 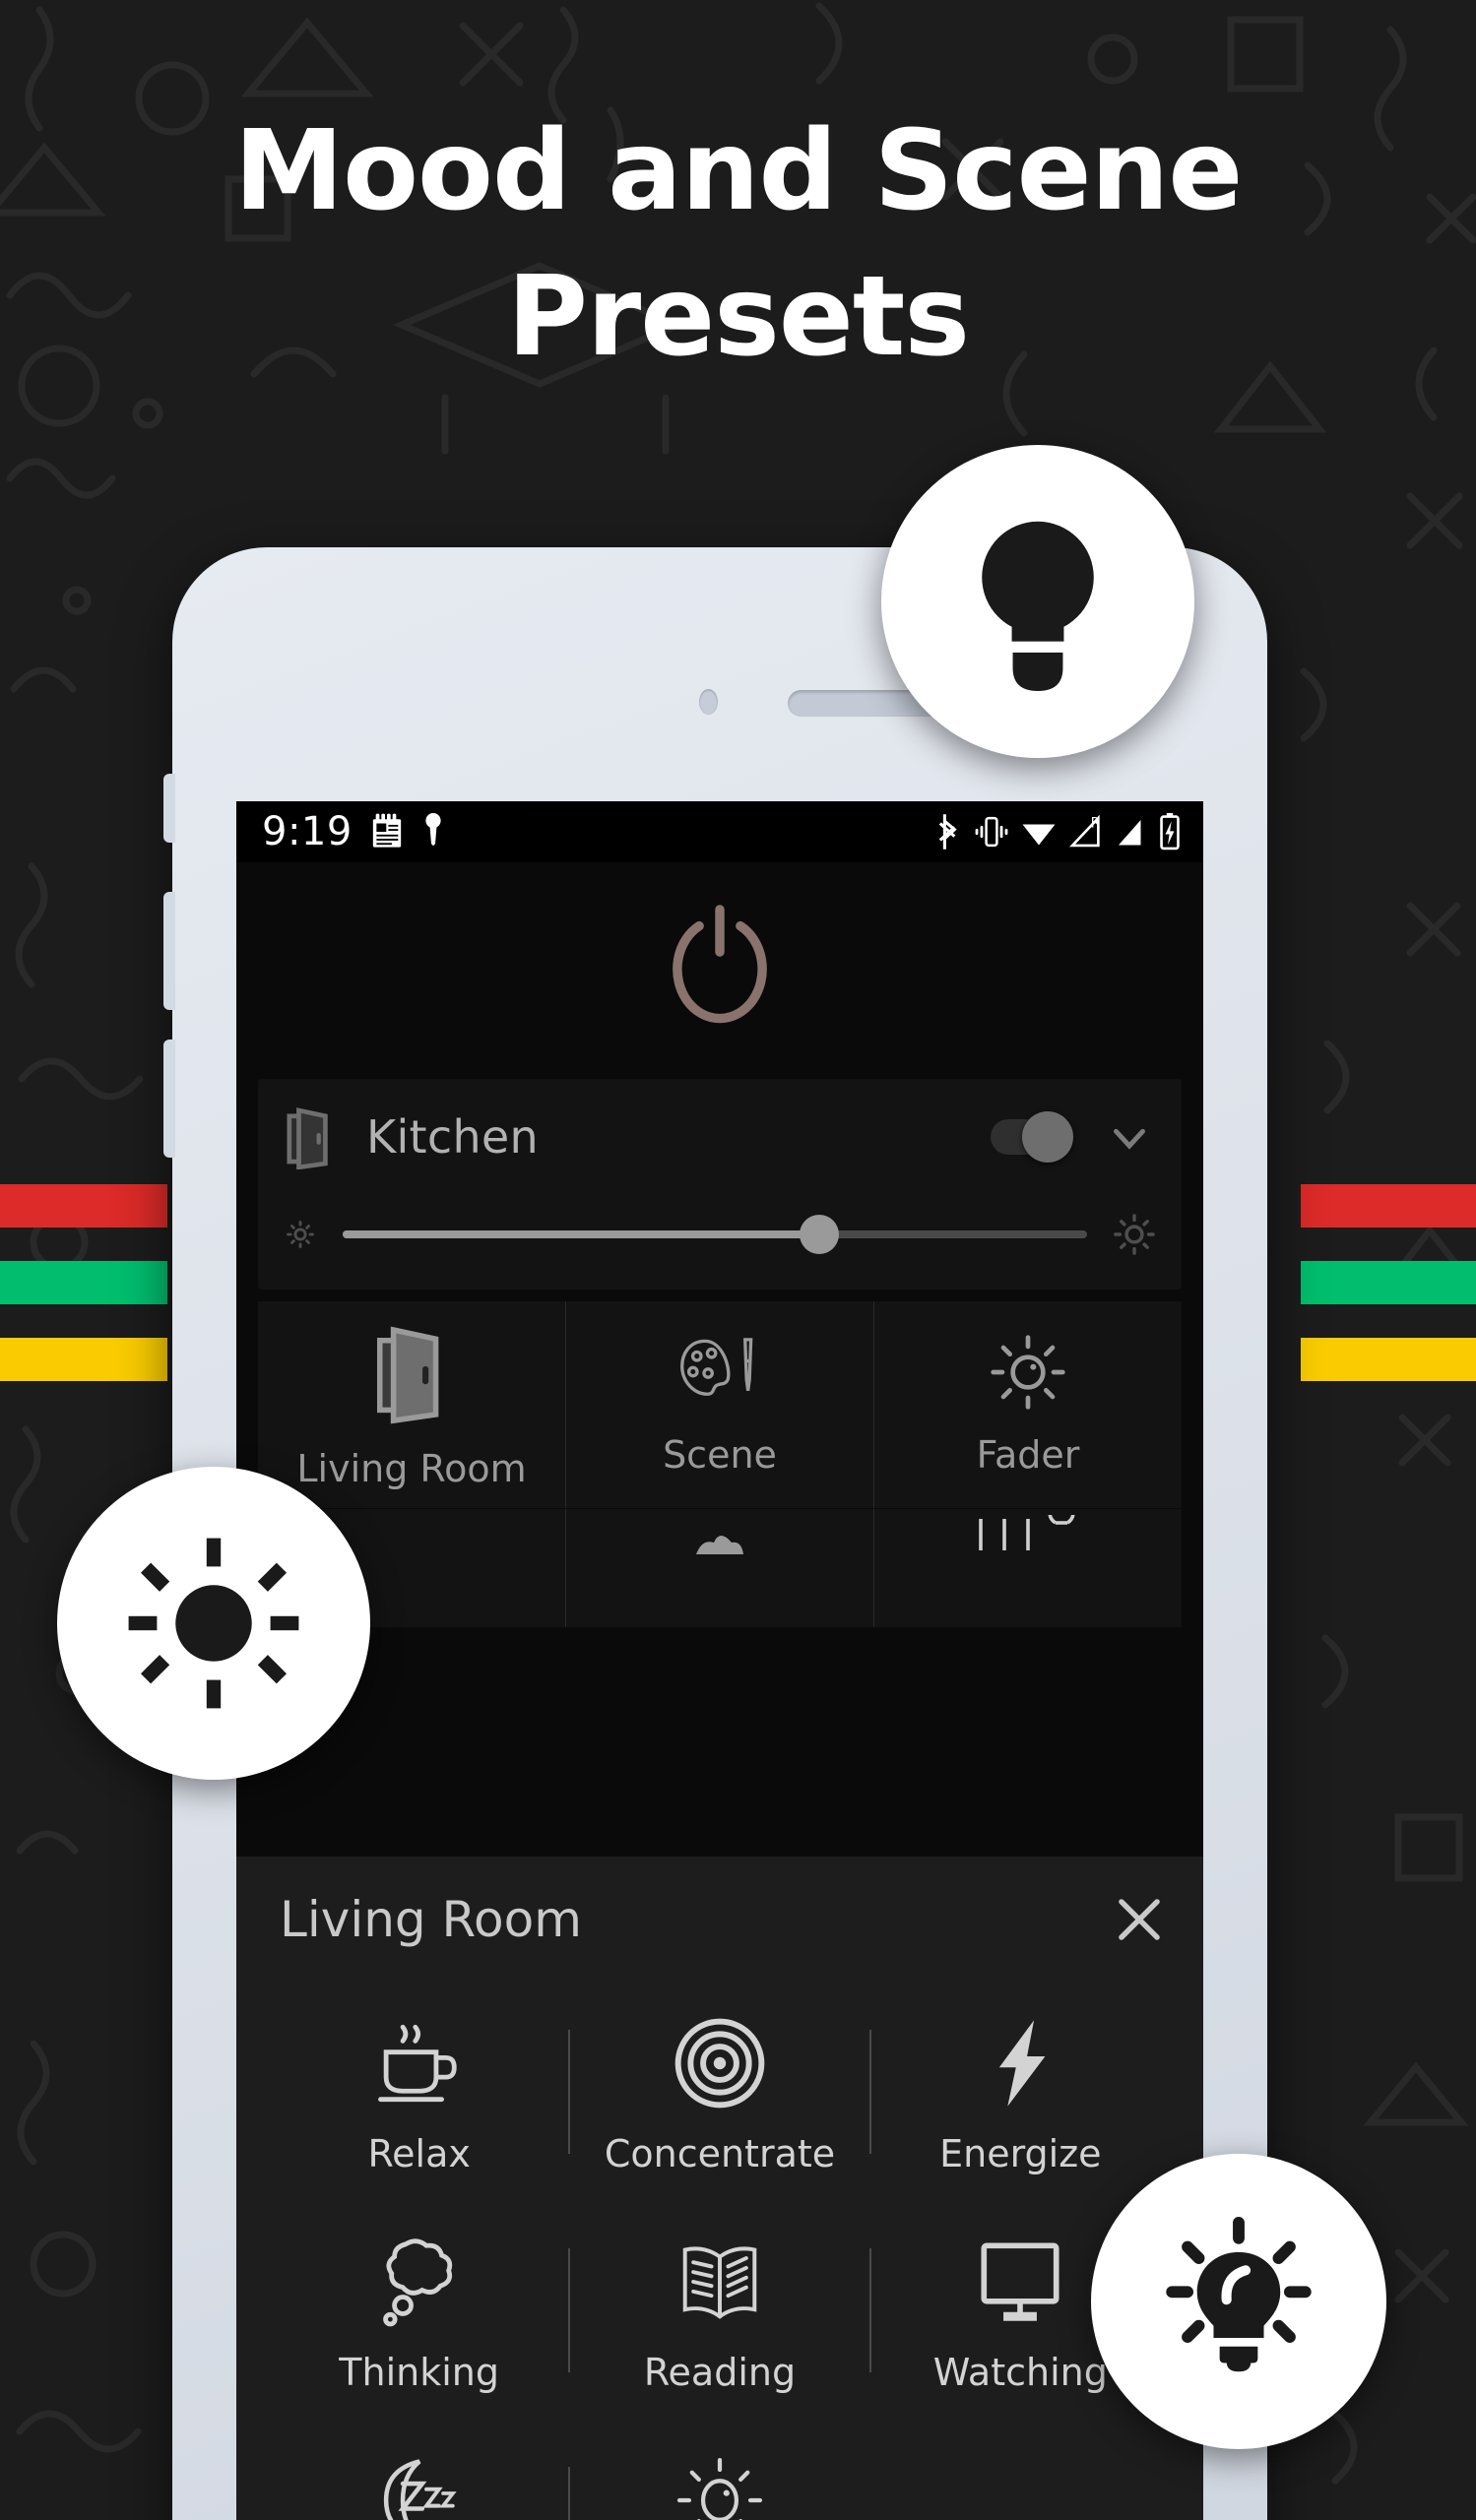 I want to click on bulb-notification-icon, so click(x=433, y=829).